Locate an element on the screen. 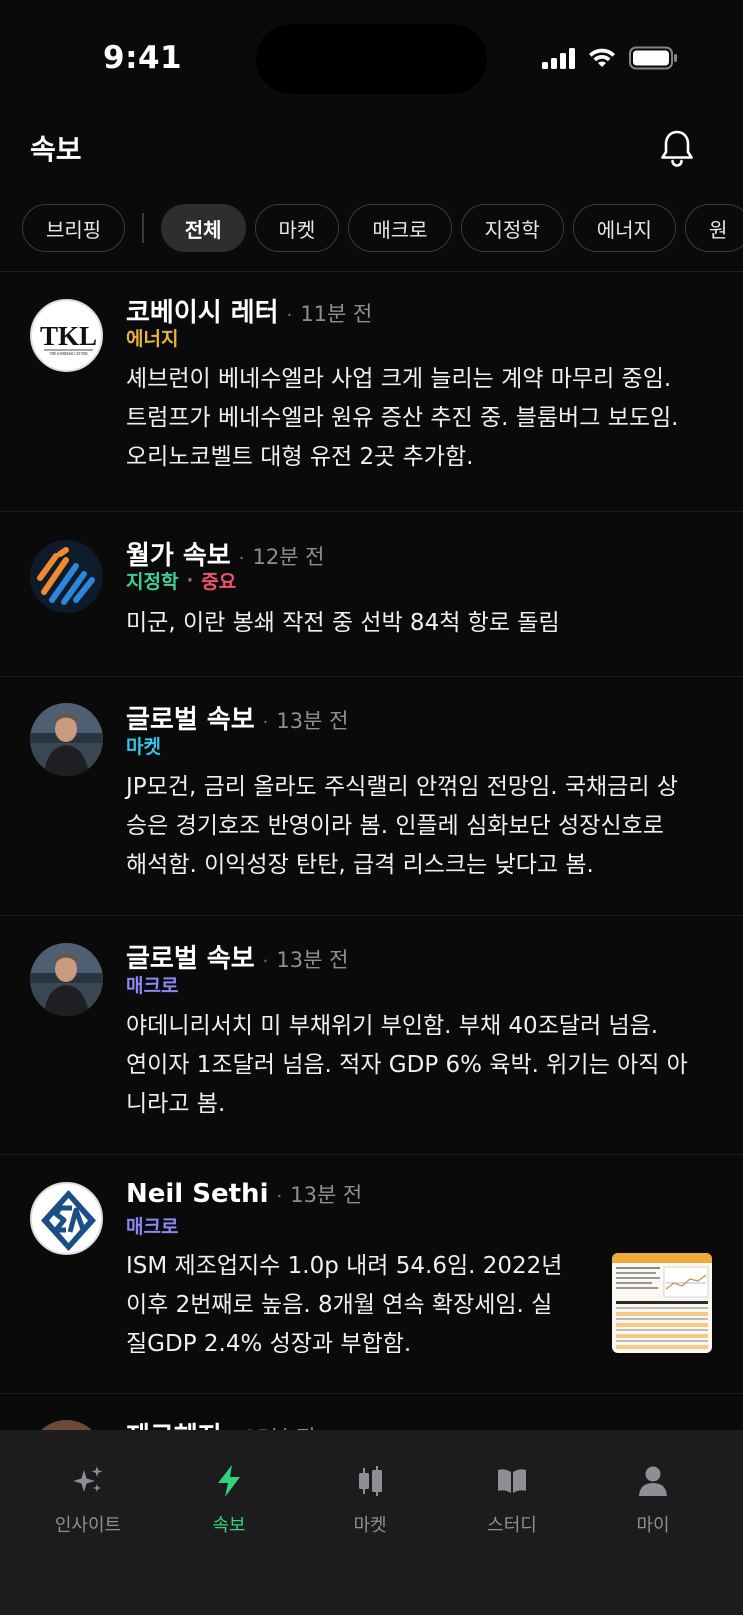 Image resolution: width=743 pixels, height=1615 pixels. status-icons is located at coordinates (610, 58).